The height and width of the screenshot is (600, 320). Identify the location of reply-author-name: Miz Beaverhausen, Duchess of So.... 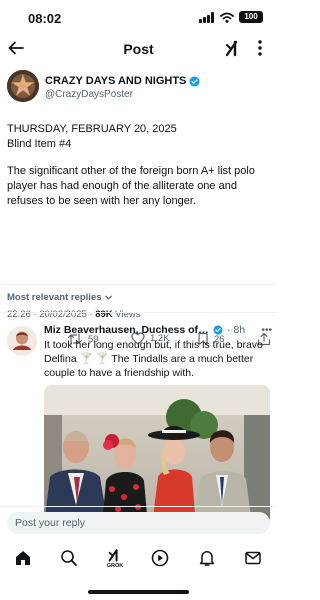
(127, 330).